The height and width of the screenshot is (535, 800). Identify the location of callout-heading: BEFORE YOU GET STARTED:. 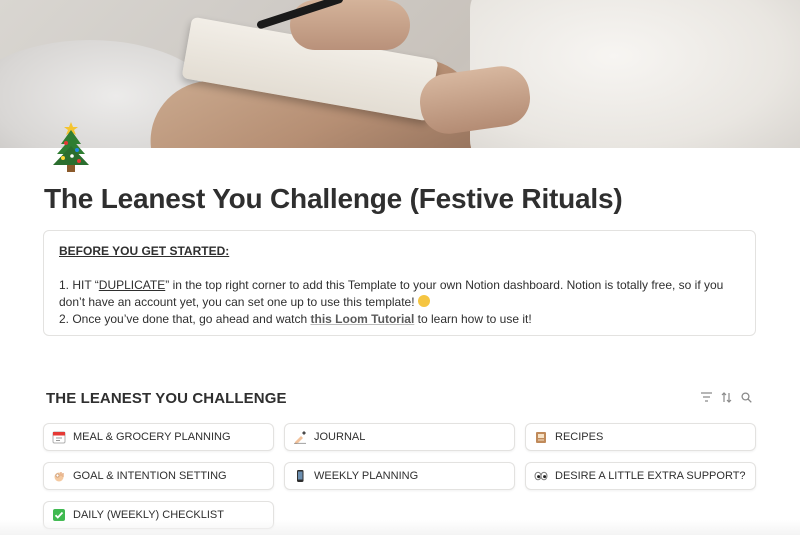
(144, 251).